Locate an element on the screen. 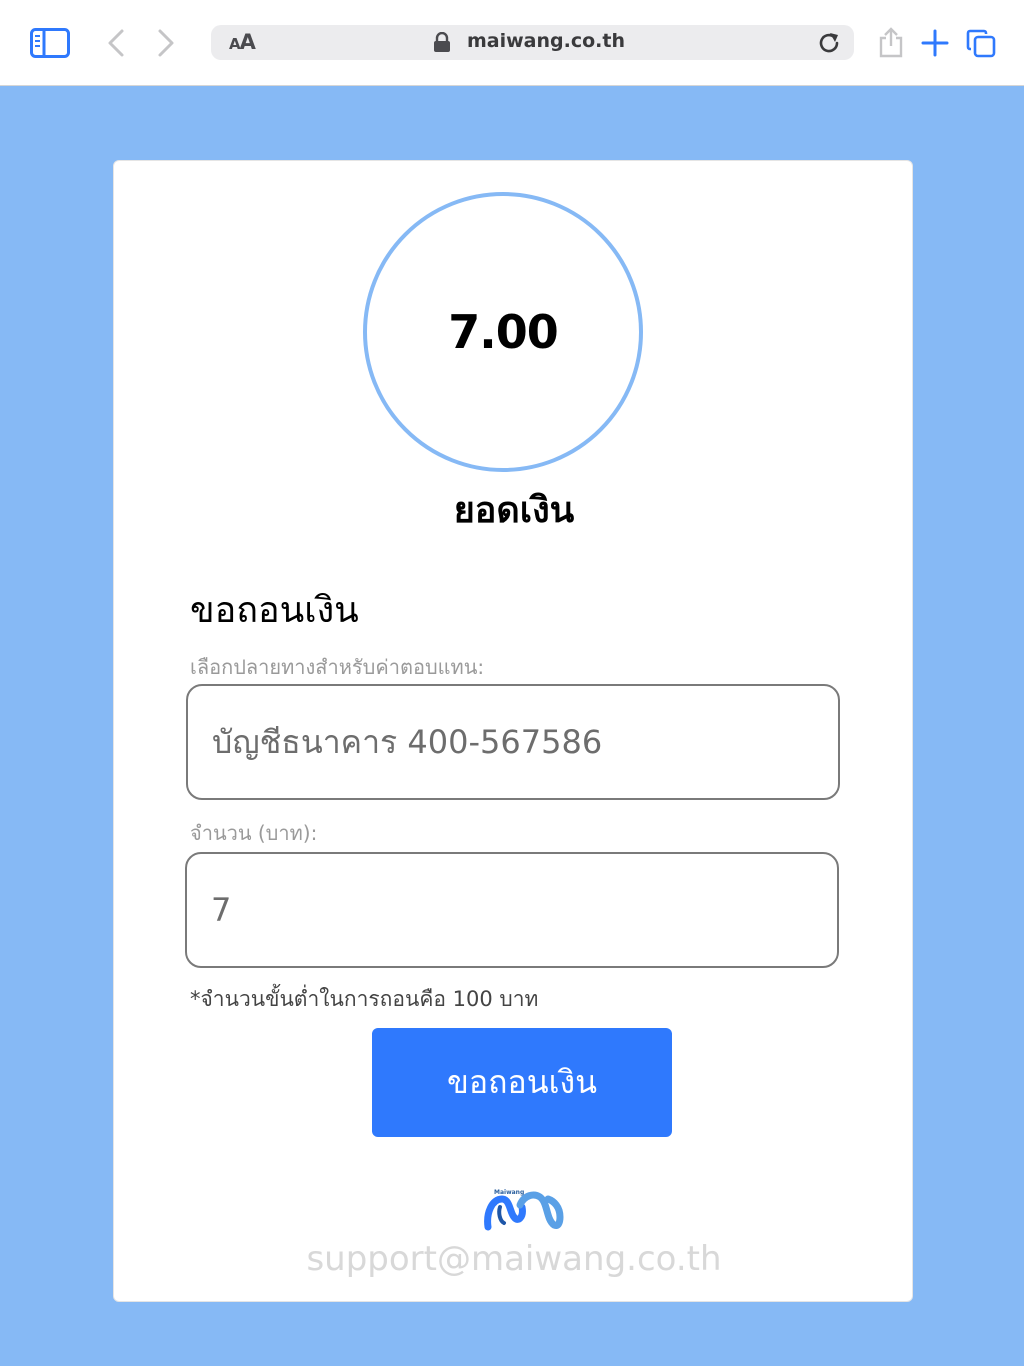 This screenshot has height=1366, width=1024. plus-icon is located at coordinates (935, 43).